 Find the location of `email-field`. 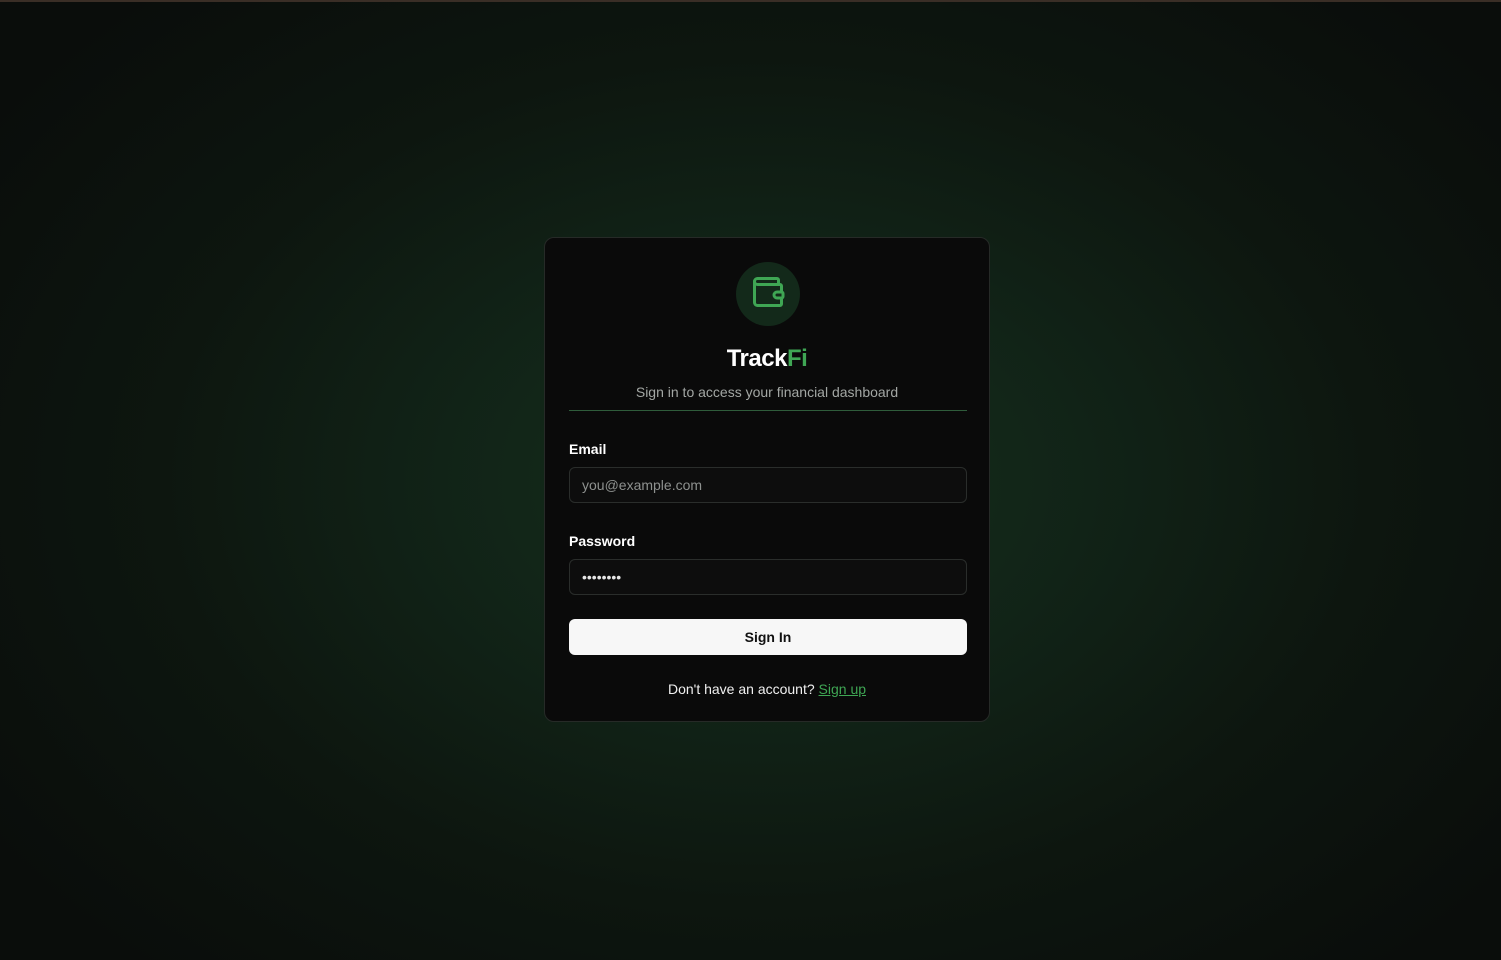

email-field is located at coordinates (768, 485).